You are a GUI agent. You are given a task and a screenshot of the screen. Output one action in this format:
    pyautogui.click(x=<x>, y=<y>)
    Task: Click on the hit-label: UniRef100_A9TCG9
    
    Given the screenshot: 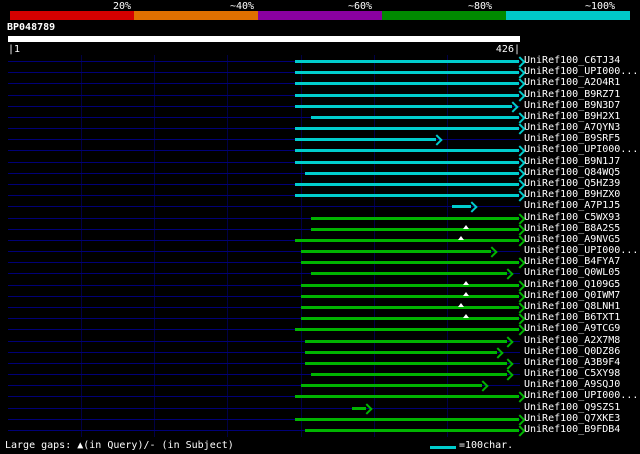 What is the action you would take?
    pyautogui.click(x=572, y=328)
    